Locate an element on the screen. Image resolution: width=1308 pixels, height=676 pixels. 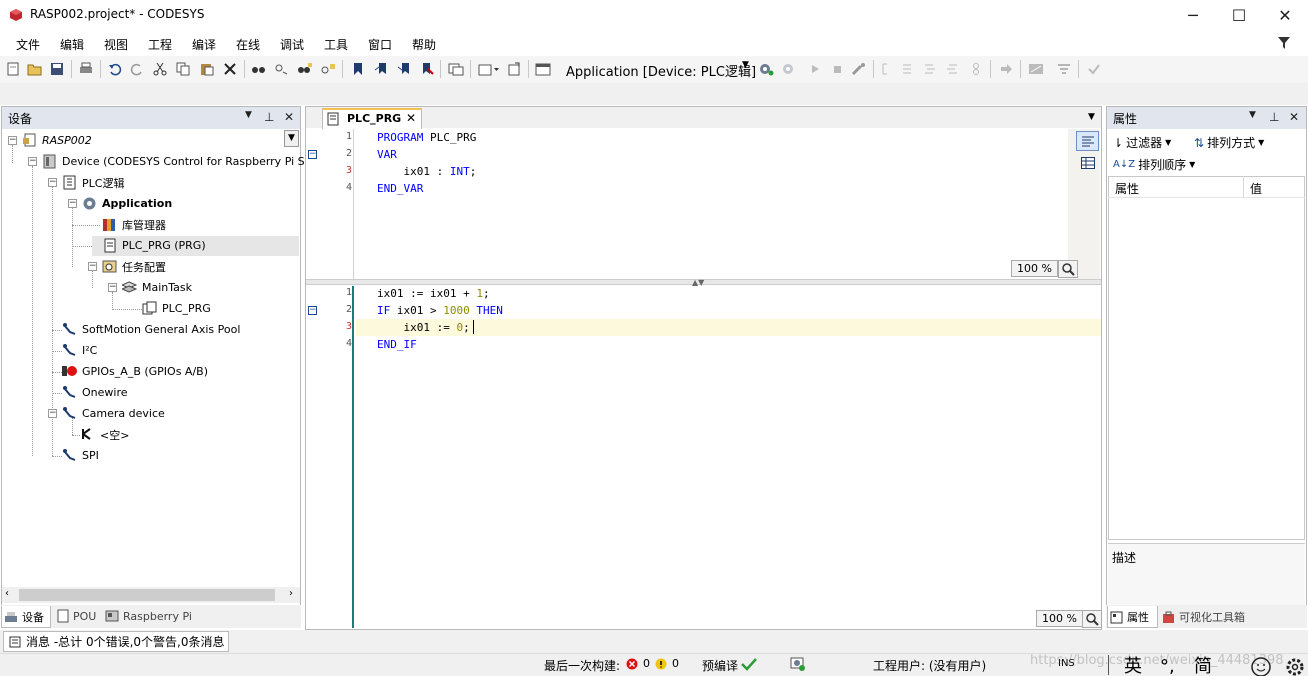
step-out-icon is located at coordinates (953, 69).